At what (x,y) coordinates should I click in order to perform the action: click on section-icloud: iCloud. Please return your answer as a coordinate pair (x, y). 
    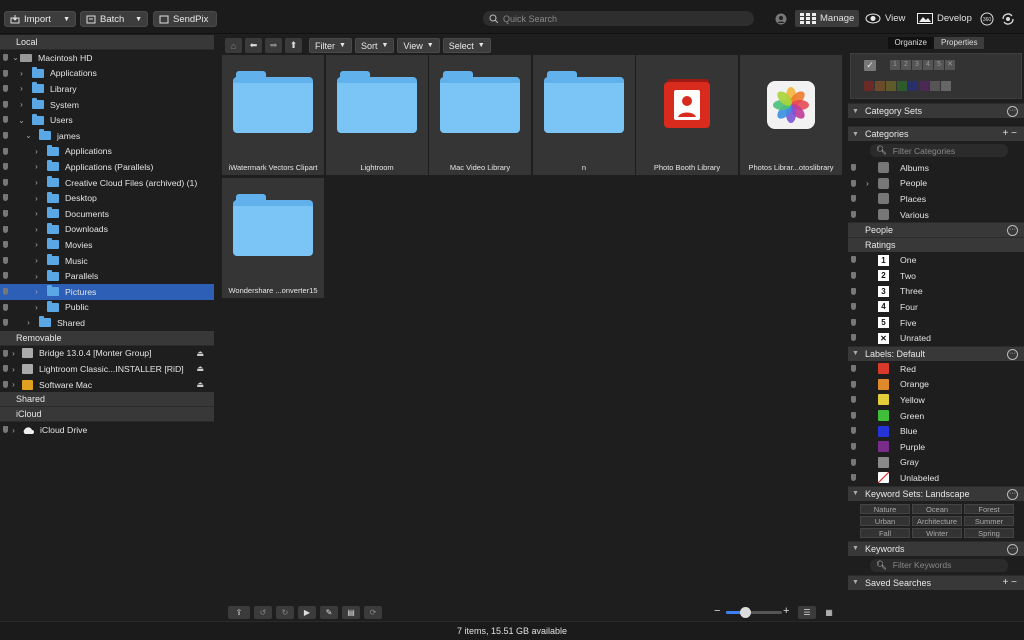
    Looking at the image, I should click on (107, 415).